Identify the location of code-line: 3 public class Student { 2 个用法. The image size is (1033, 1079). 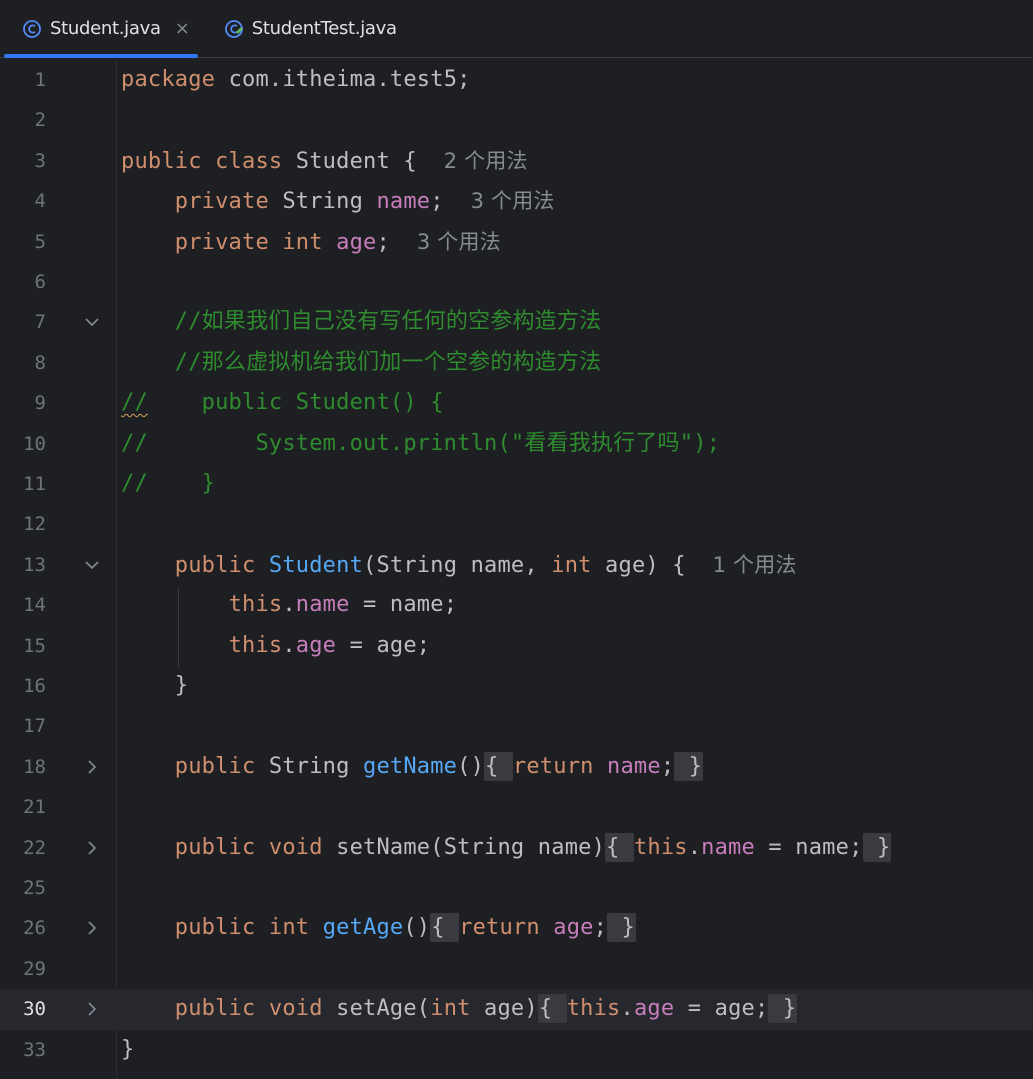
(516, 161).